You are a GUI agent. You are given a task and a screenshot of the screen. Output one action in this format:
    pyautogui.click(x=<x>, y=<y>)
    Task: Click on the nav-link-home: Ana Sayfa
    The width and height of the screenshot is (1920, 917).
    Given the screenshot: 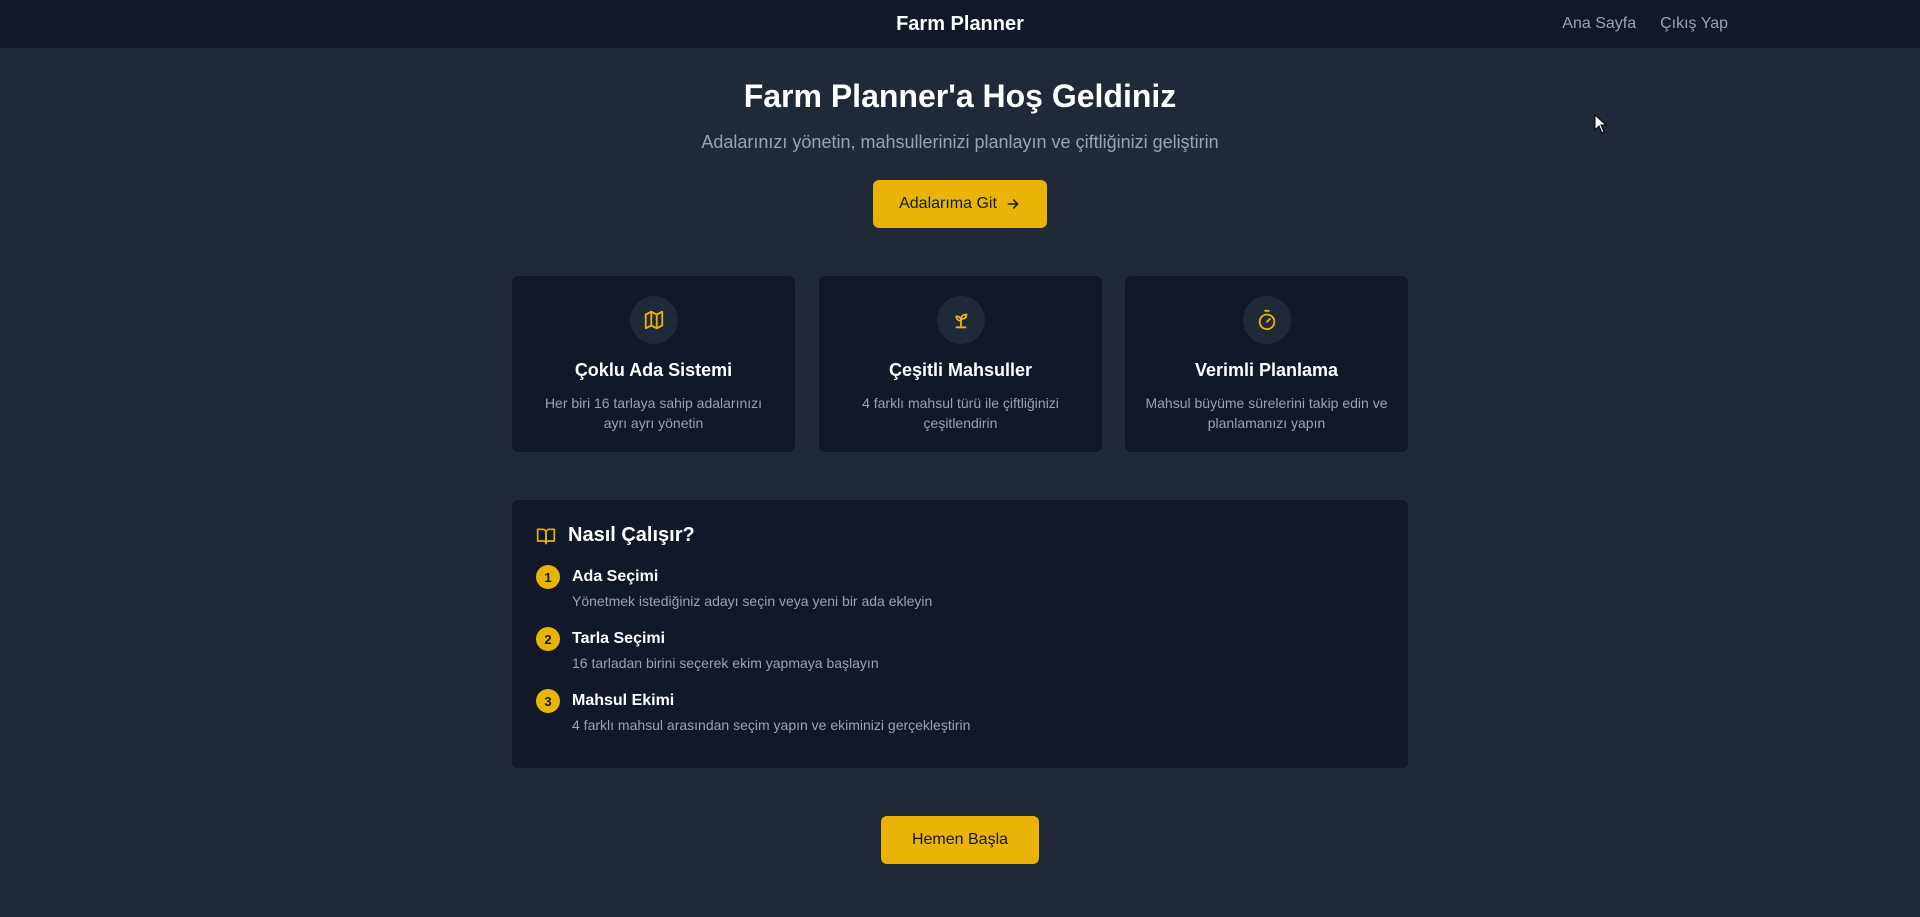 What is the action you would take?
    pyautogui.click(x=1599, y=24)
    